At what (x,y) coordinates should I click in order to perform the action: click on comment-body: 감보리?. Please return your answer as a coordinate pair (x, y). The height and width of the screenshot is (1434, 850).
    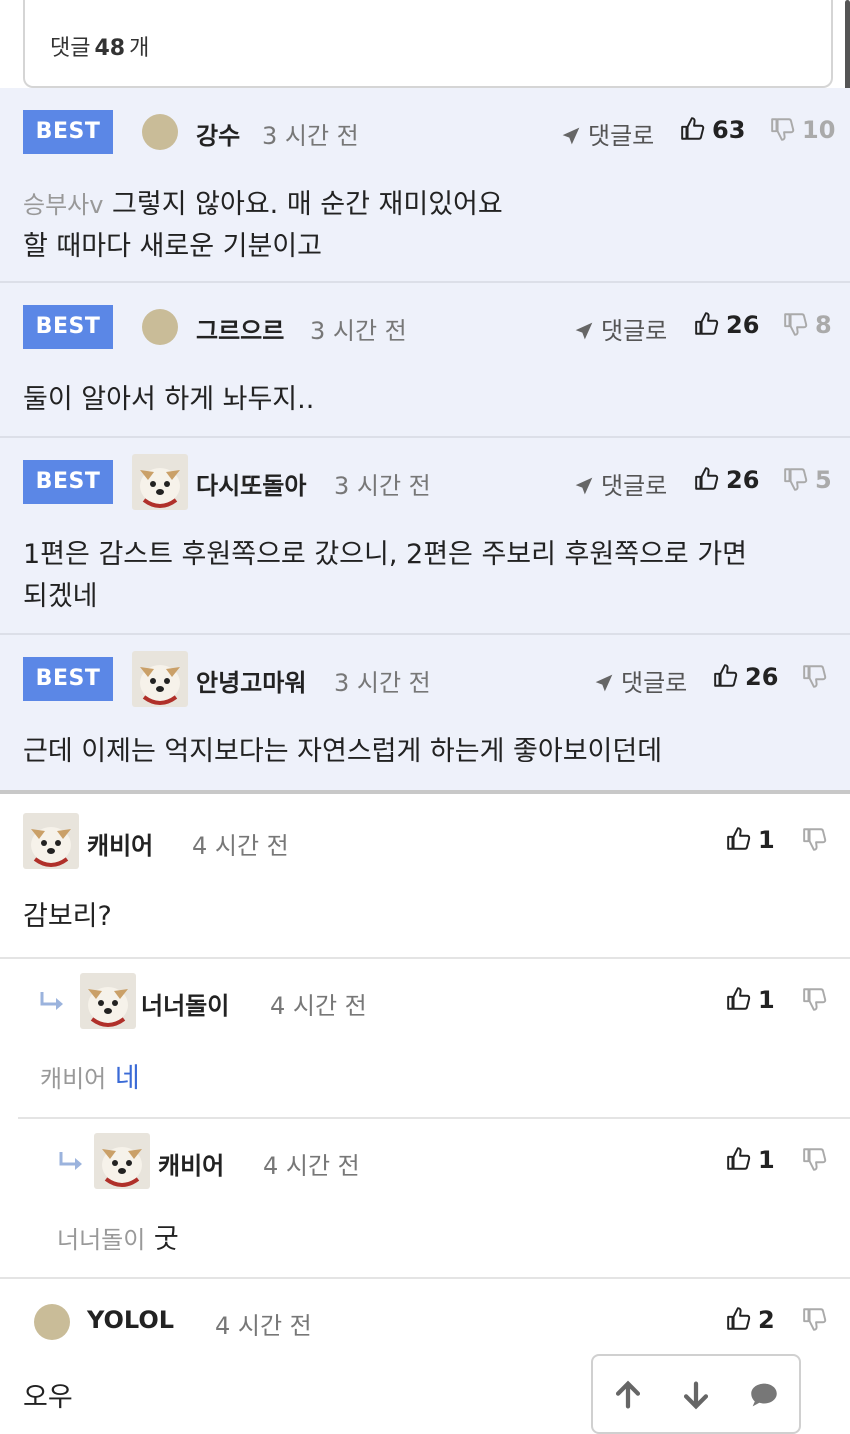
    Looking at the image, I should click on (67, 916).